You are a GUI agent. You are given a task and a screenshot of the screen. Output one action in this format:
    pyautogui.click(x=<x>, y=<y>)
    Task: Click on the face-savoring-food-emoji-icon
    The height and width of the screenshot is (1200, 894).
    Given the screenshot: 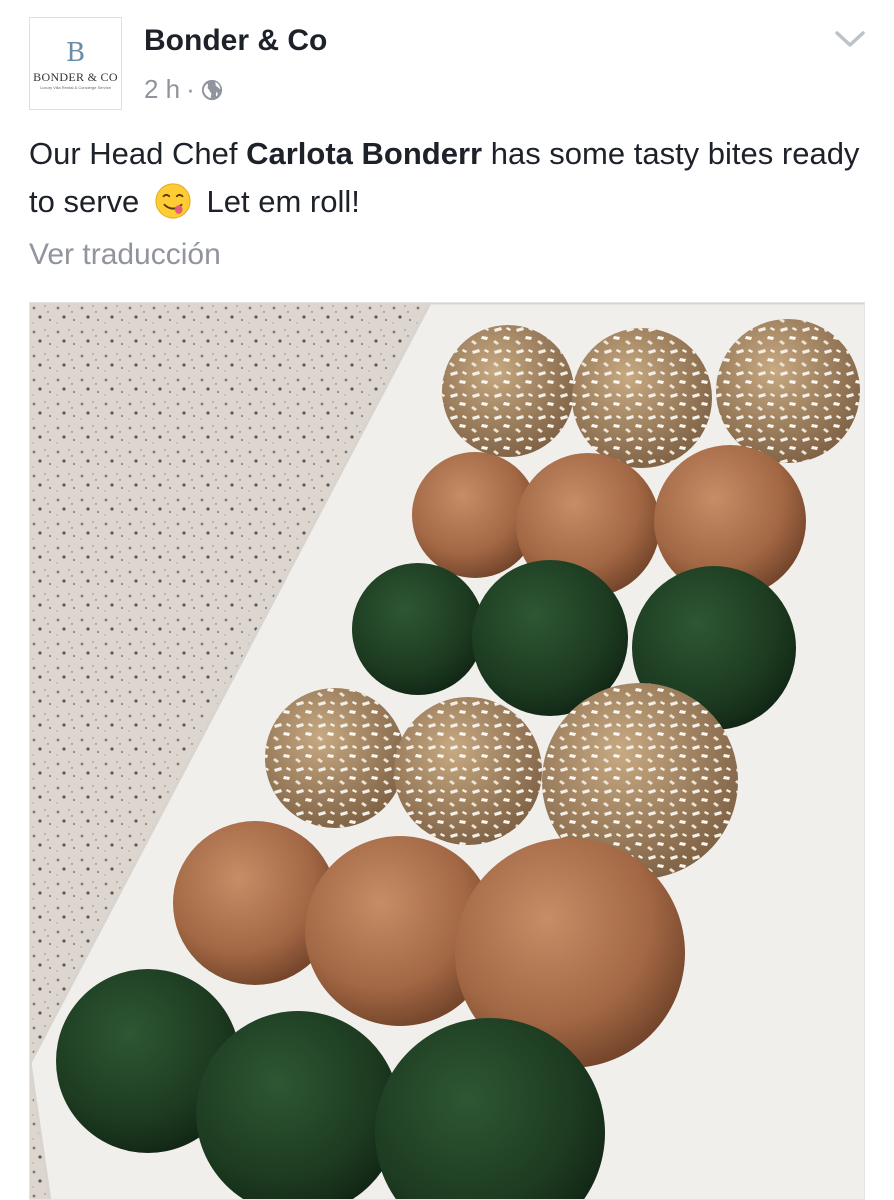 What is the action you would take?
    pyautogui.click(x=173, y=201)
    